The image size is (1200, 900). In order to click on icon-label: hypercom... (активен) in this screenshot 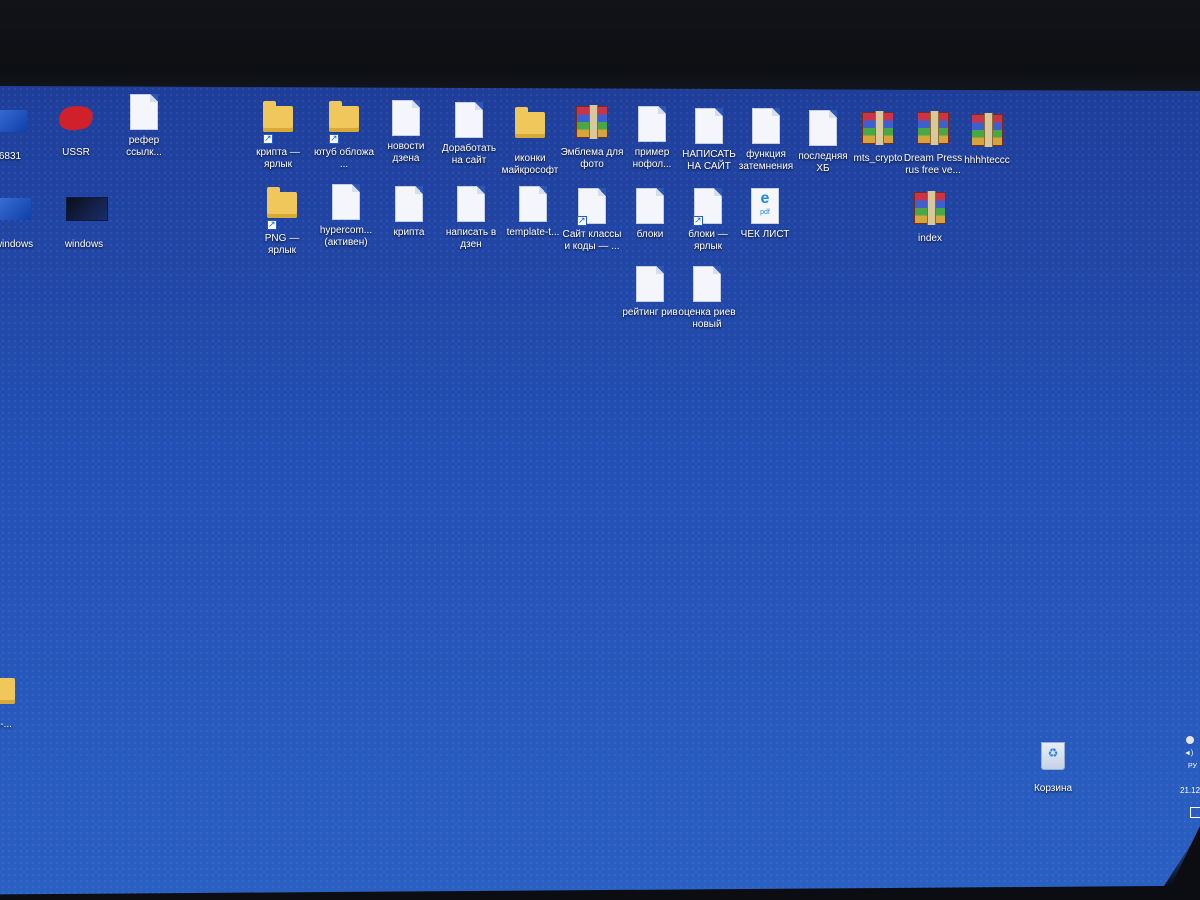, I will do `click(346, 236)`.